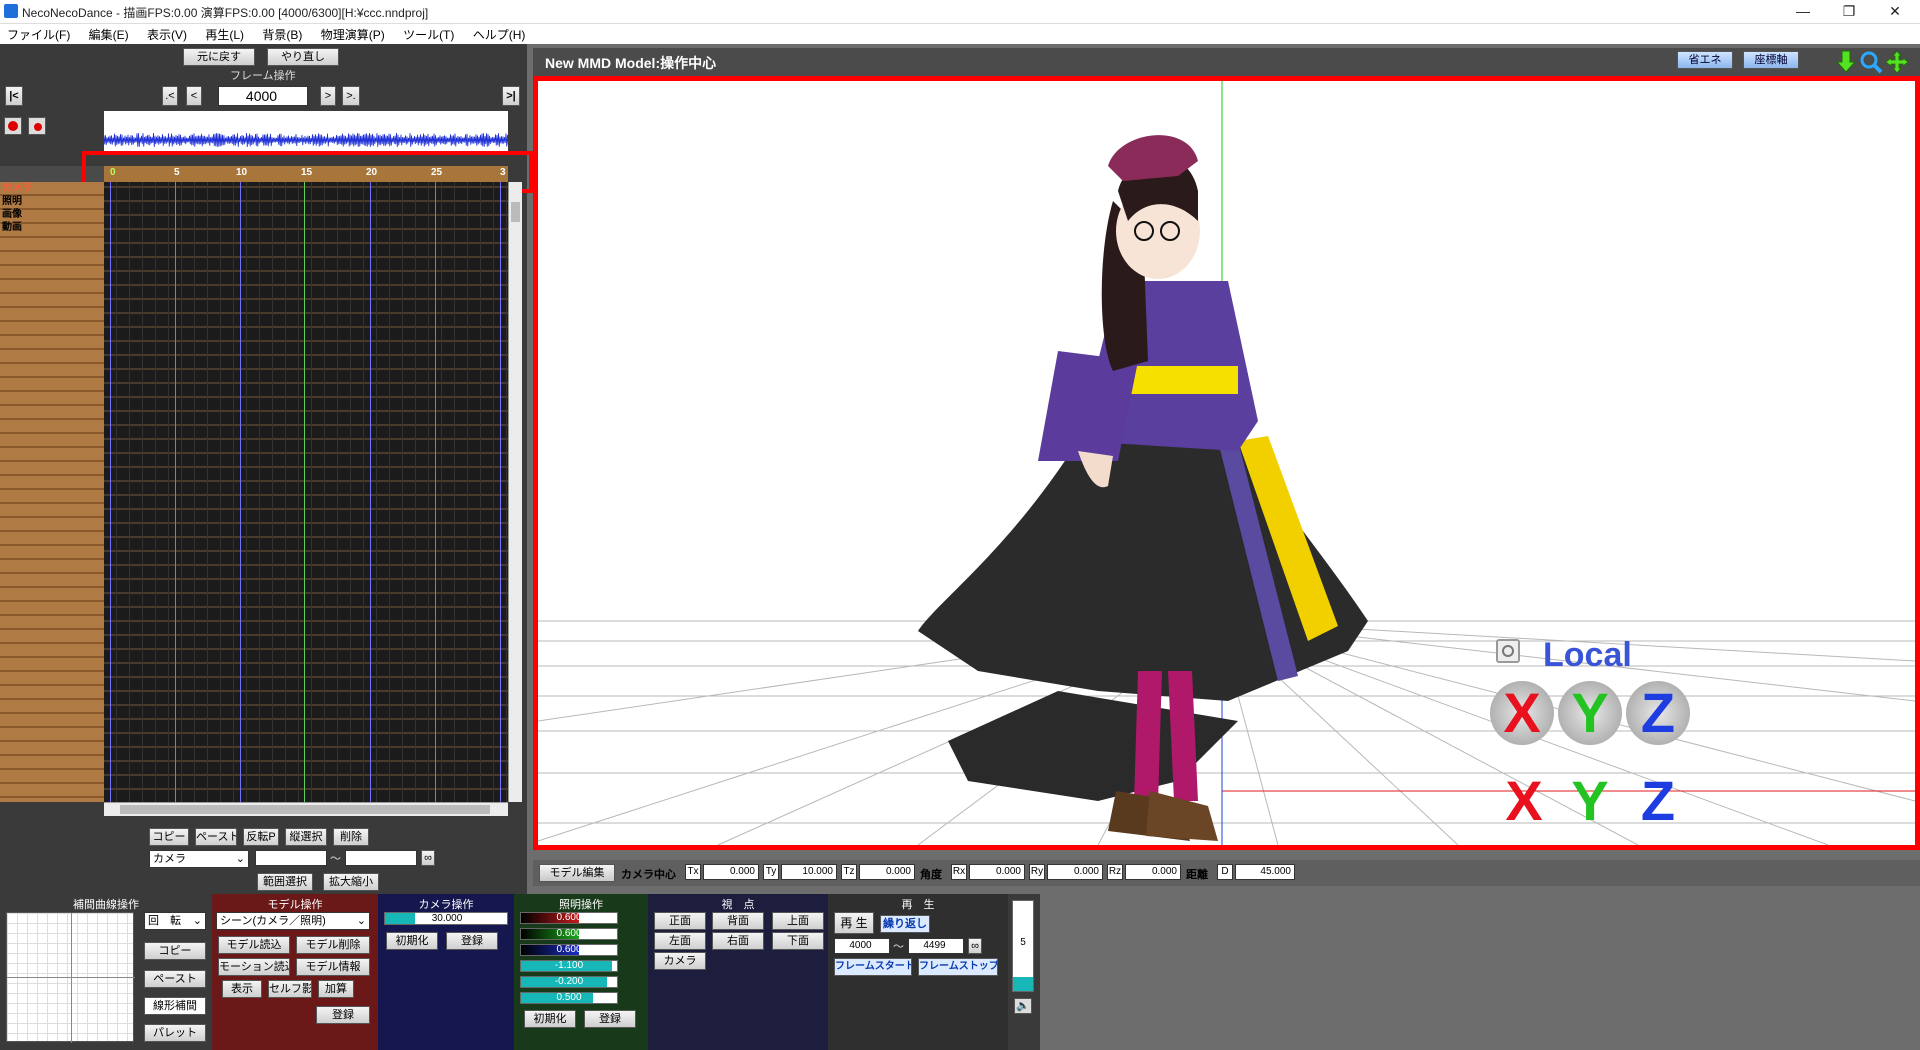  Describe the element at coordinates (936, 946) in the screenshot. I see `play-to-input: 4499` at that location.